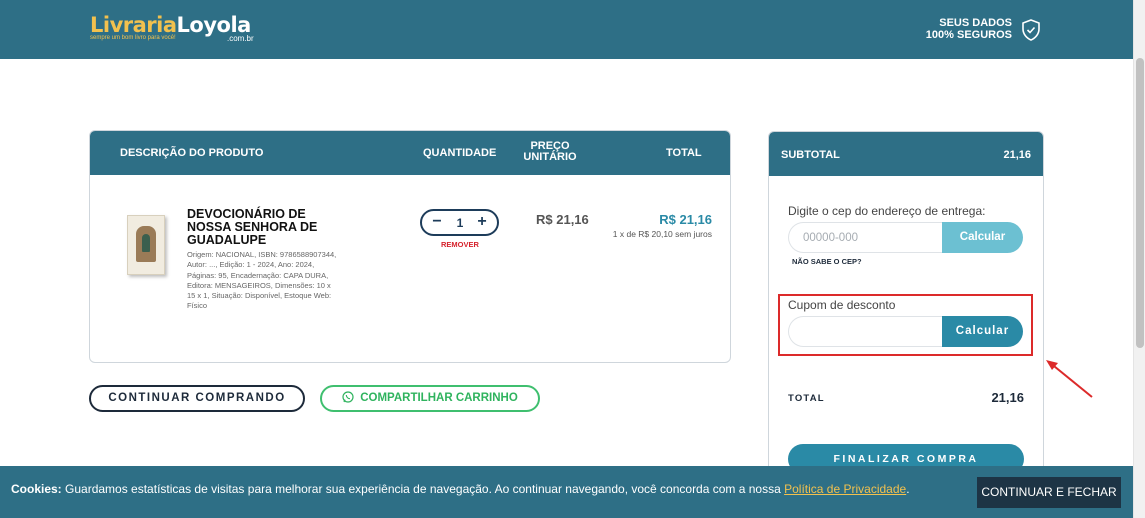  Describe the element at coordinates (36, 489) in the screenshot. I see `cookie-prefix: Cookies:` at that location.